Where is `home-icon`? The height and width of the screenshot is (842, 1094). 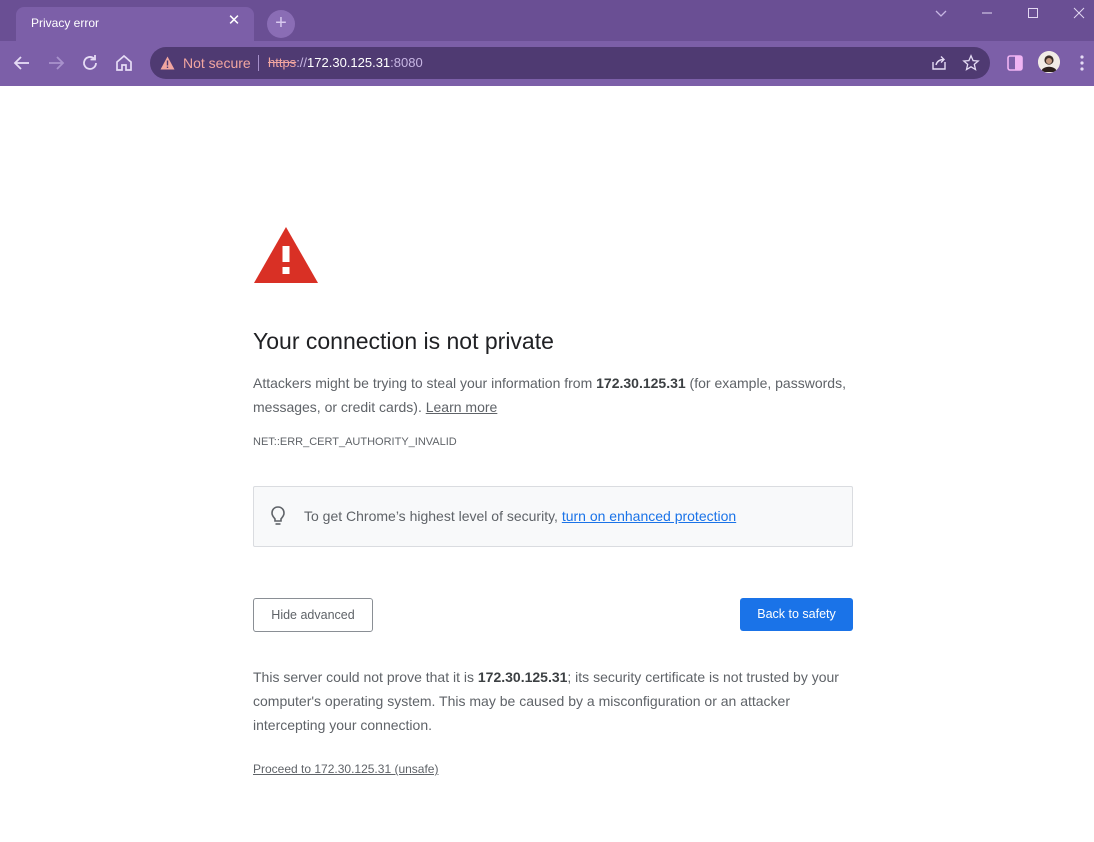 home-icon is located at coordinates (124, 63).